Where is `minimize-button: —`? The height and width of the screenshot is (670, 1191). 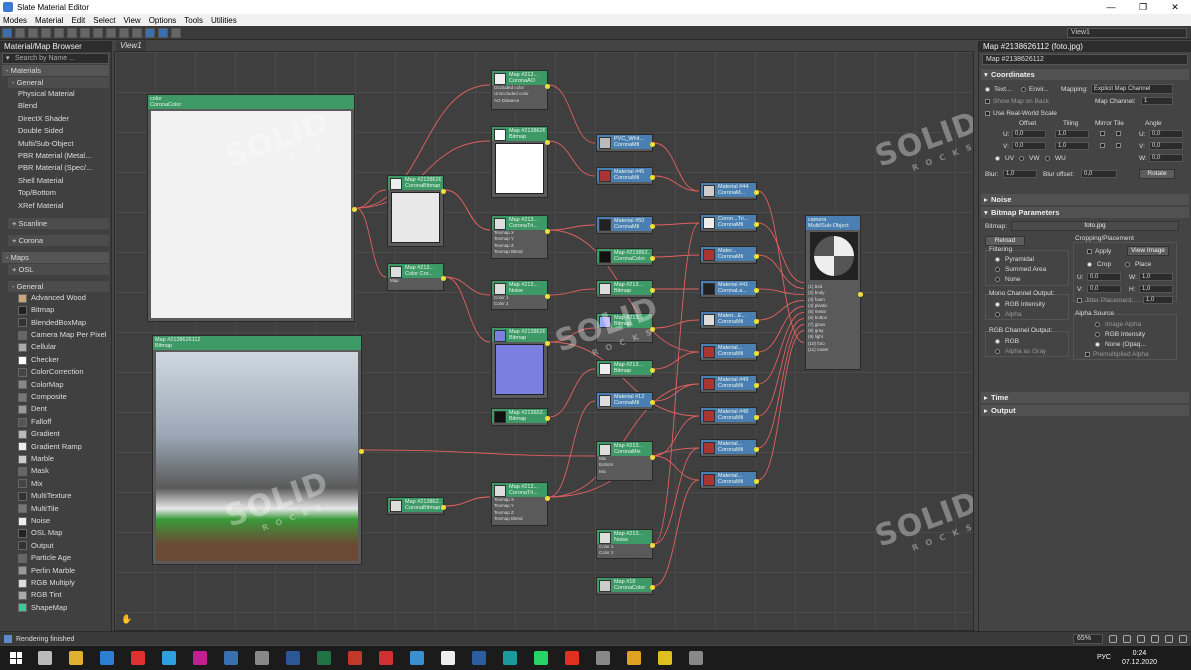 minimize-button: — is located at coordinates (1111, 7).